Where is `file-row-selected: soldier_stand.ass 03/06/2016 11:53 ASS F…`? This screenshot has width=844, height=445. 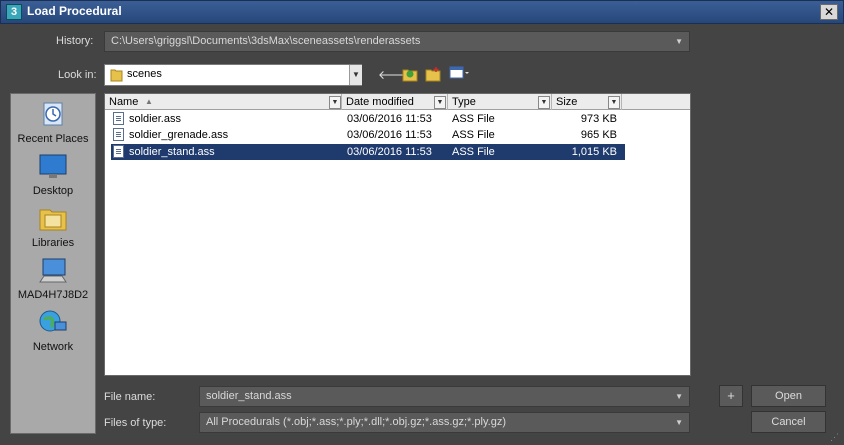 file-row-selected: soldier_stand.ass 03/06/2016 11:53 ASS F… is located at coordinates (368, 152).